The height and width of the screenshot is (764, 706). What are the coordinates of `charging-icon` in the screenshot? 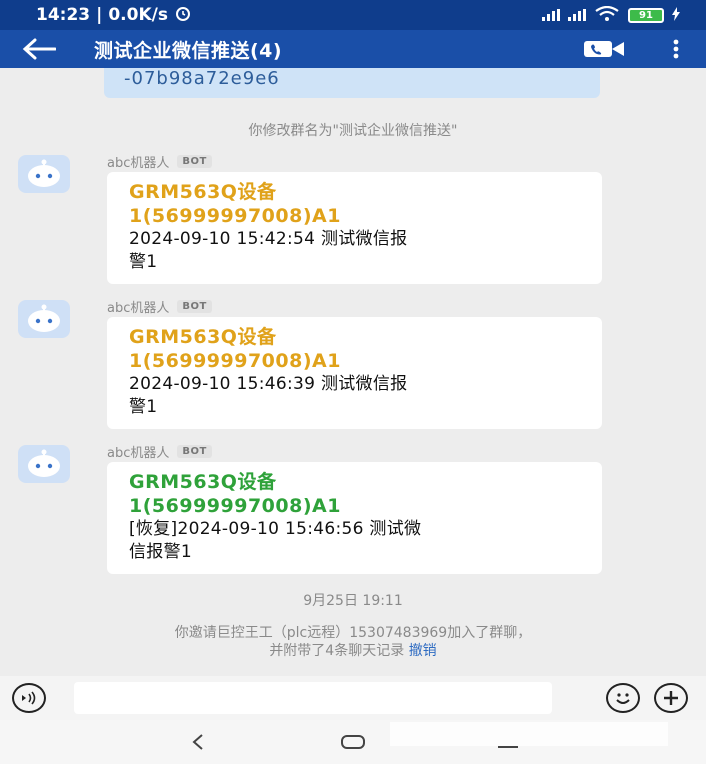 It's located at (676, 15).